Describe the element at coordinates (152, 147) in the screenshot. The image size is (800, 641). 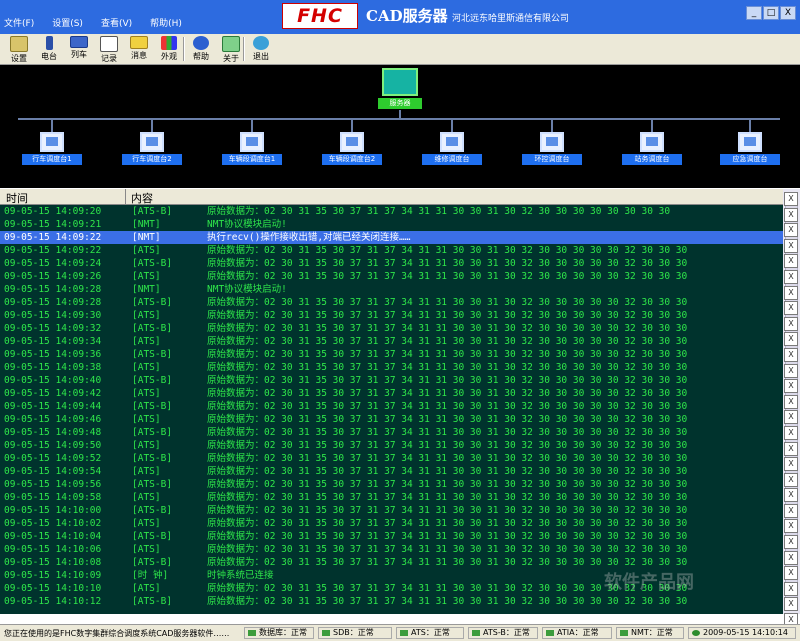
I see `dispatch-node-2: 行车调度台2` at that location.